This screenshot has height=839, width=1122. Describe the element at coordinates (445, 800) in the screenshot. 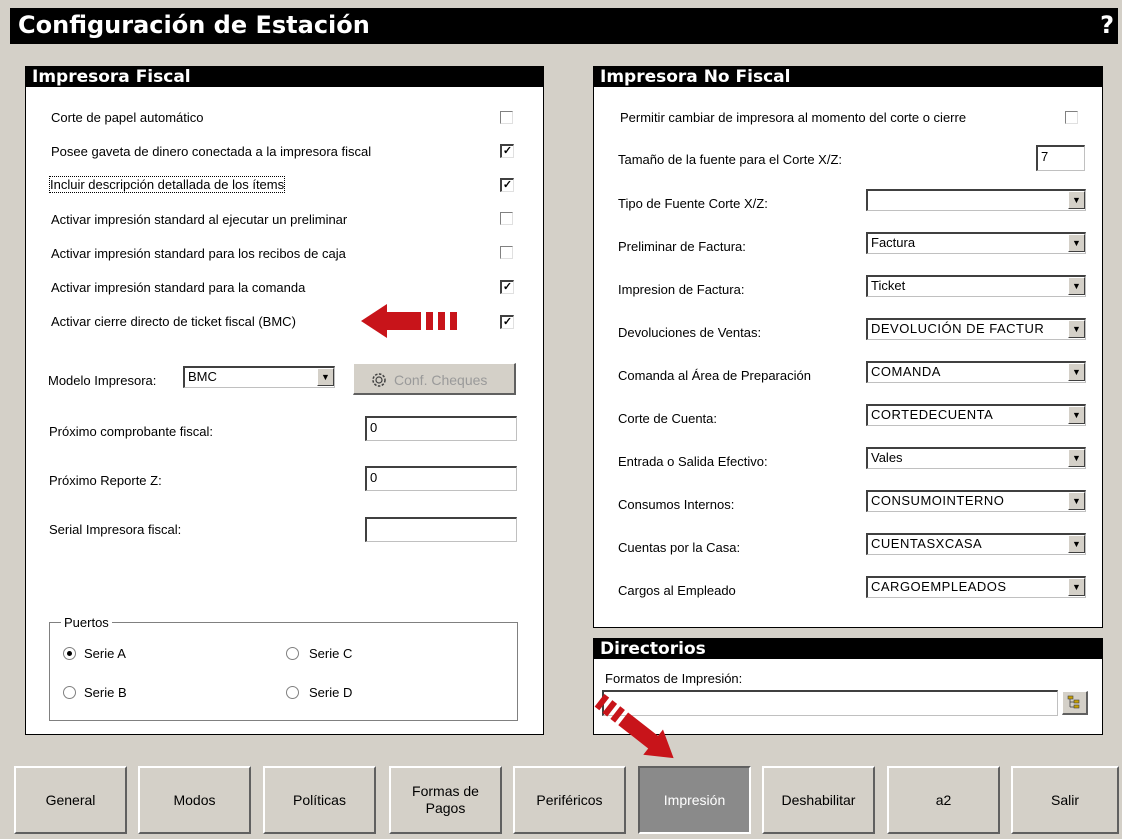

I see `tab-formas-de-pagos: Formas de Pagos` at that location.